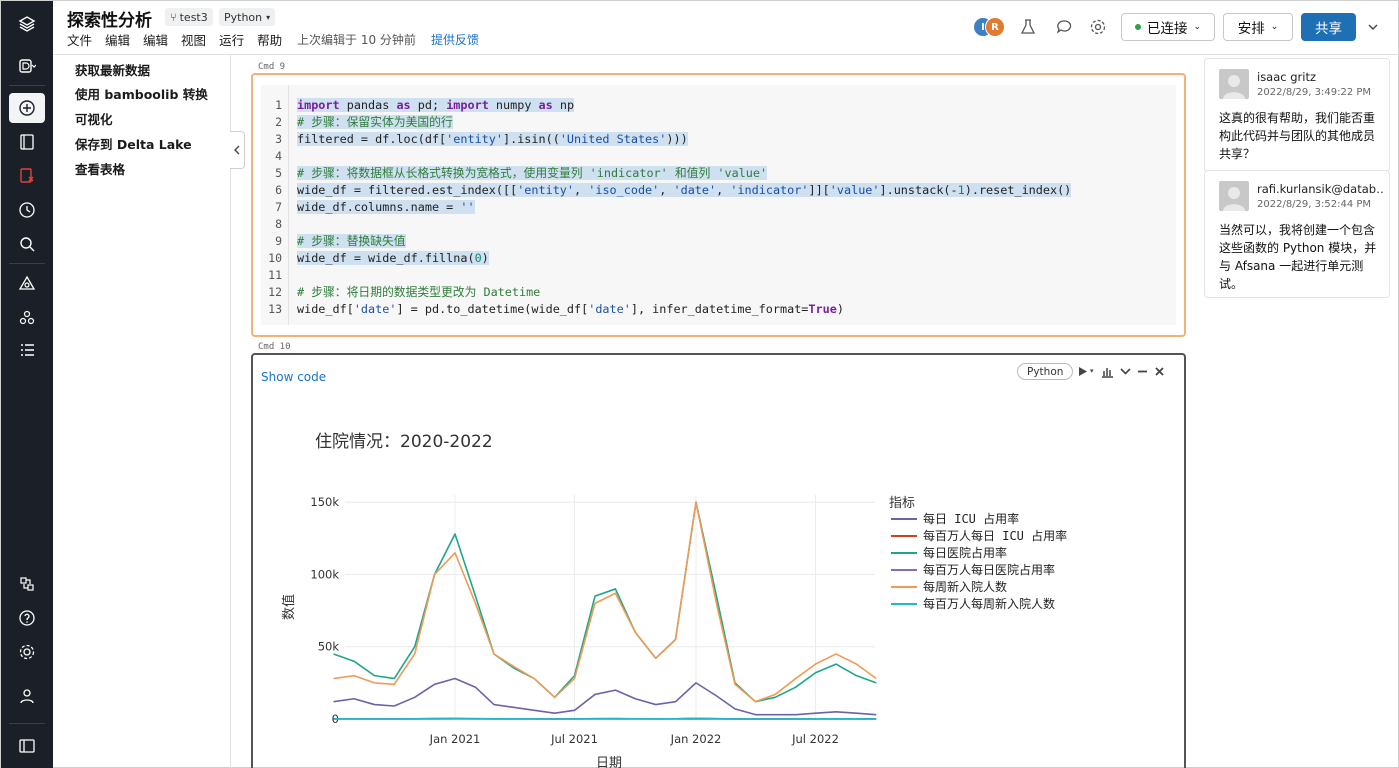 This screenshot has height=768, width=1399. Describe the element at coordinates (1168, 27) in the screenshot. I see `cluster-connect-button: 已连接 ⌄` at that location.